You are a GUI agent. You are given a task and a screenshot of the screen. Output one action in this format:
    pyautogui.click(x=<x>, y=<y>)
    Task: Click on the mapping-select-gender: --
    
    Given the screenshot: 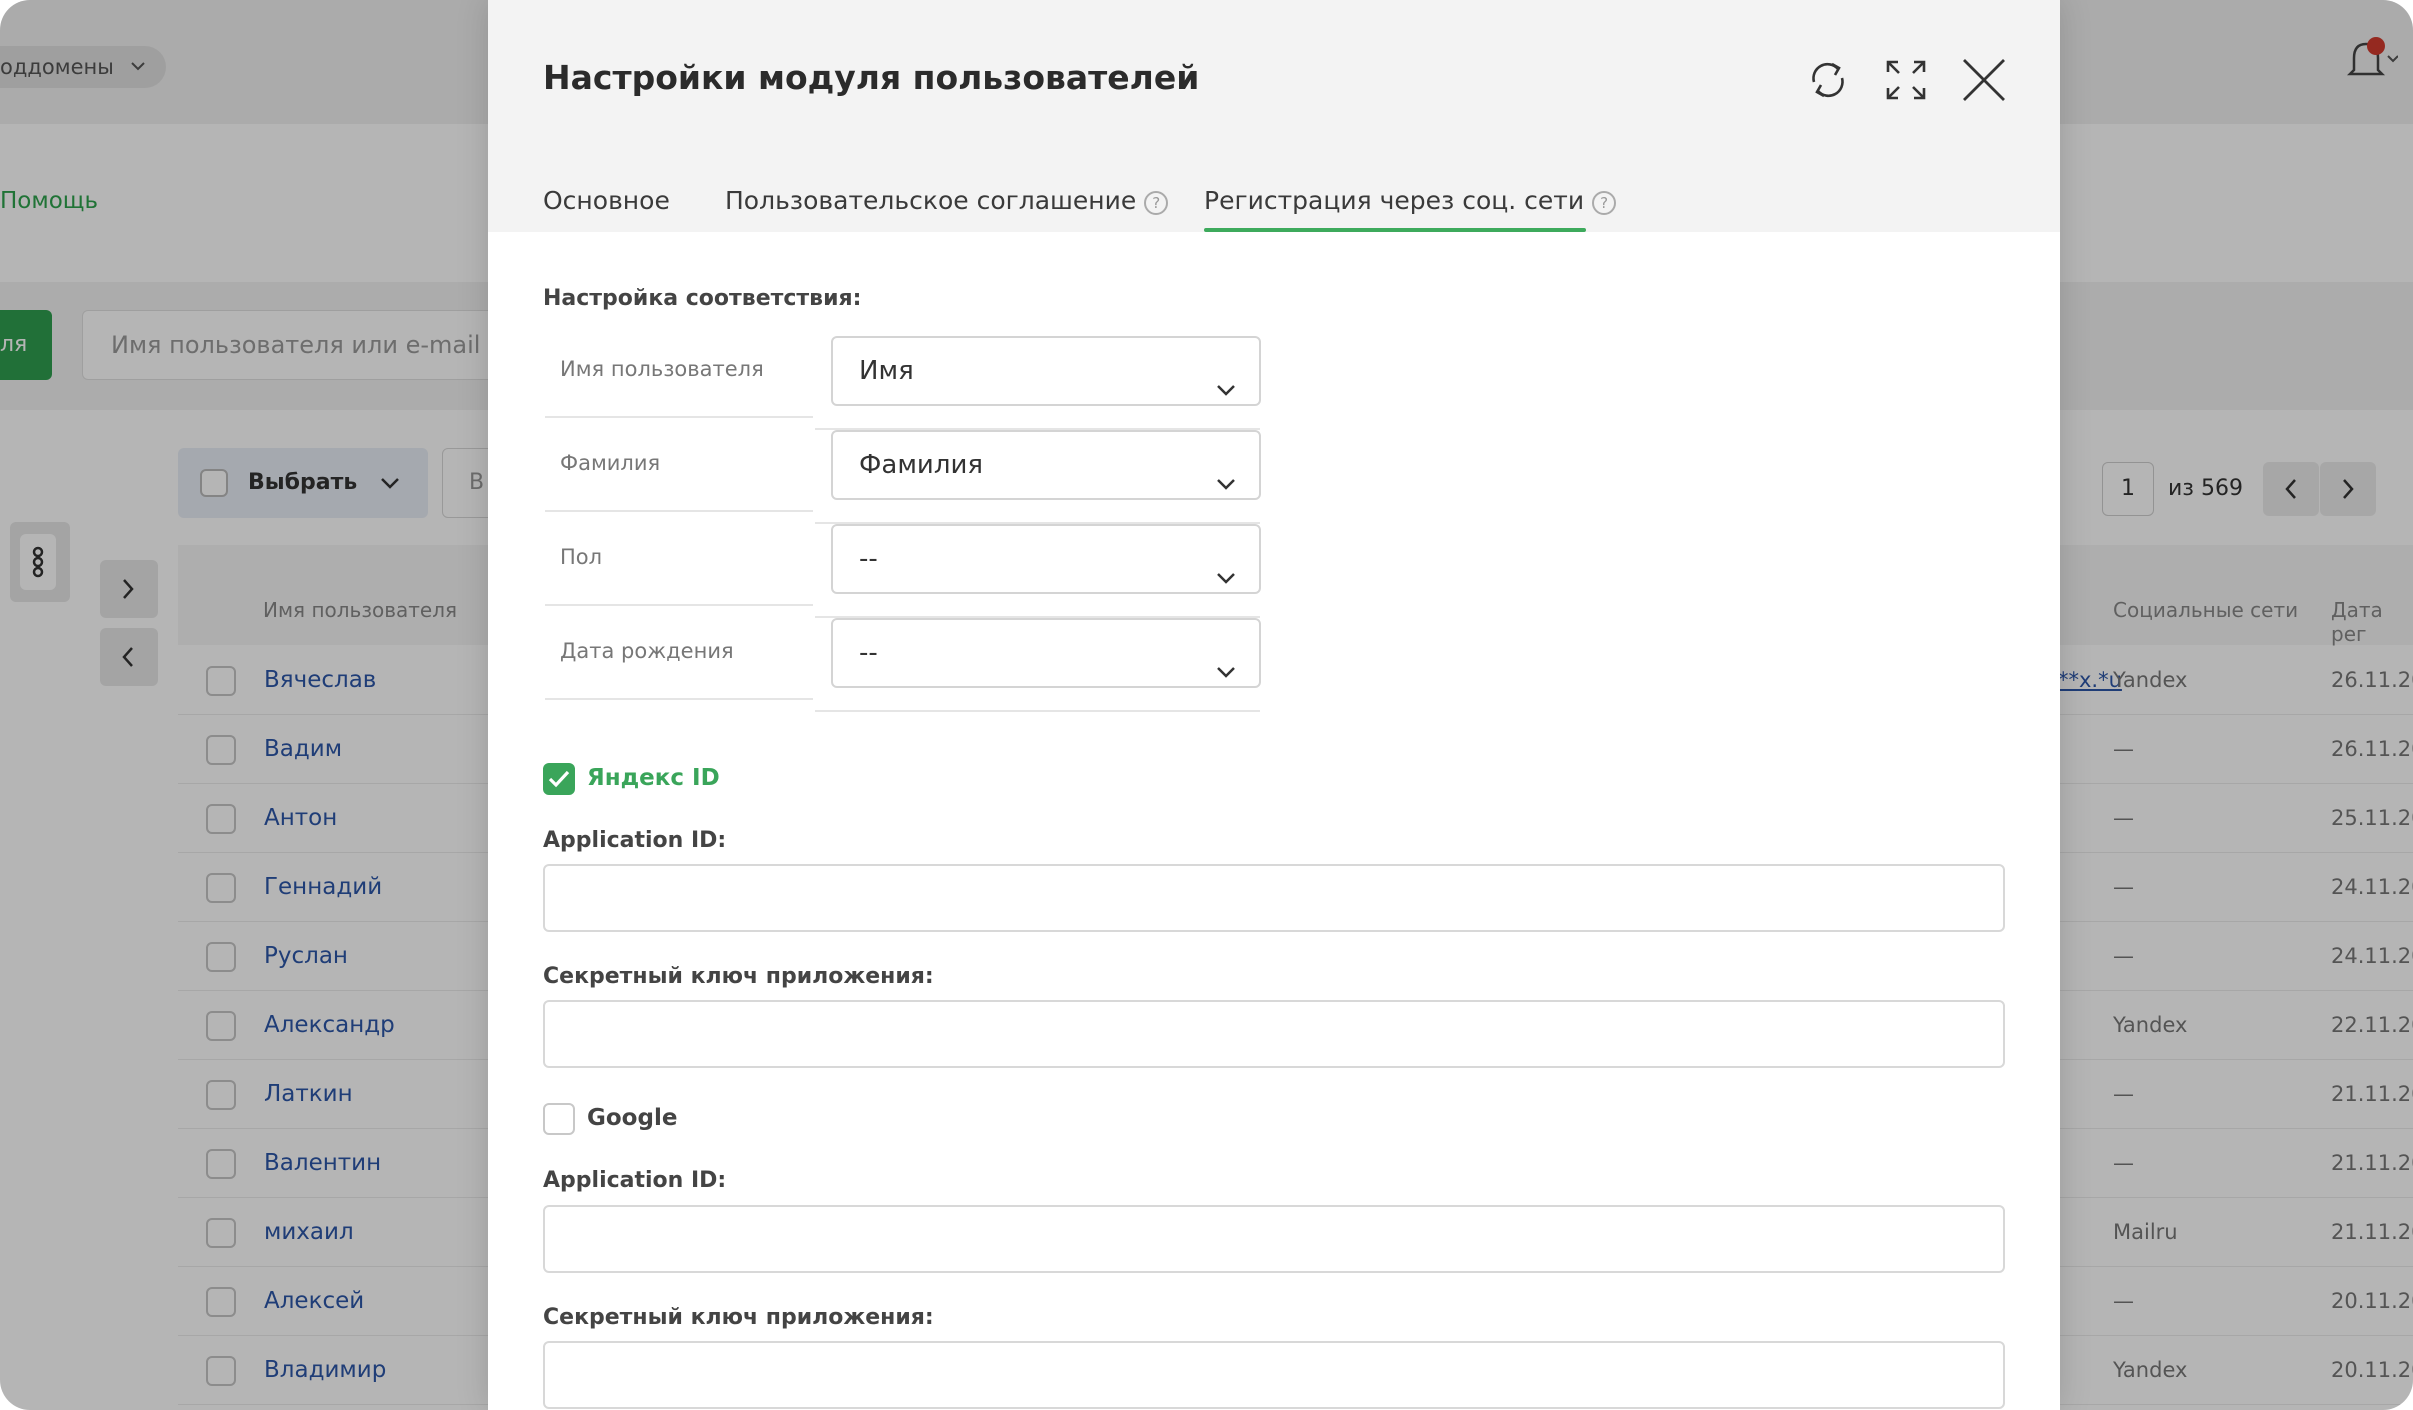 What is the action you would take?
    pyautogui.click(x=1046, y=559)
    